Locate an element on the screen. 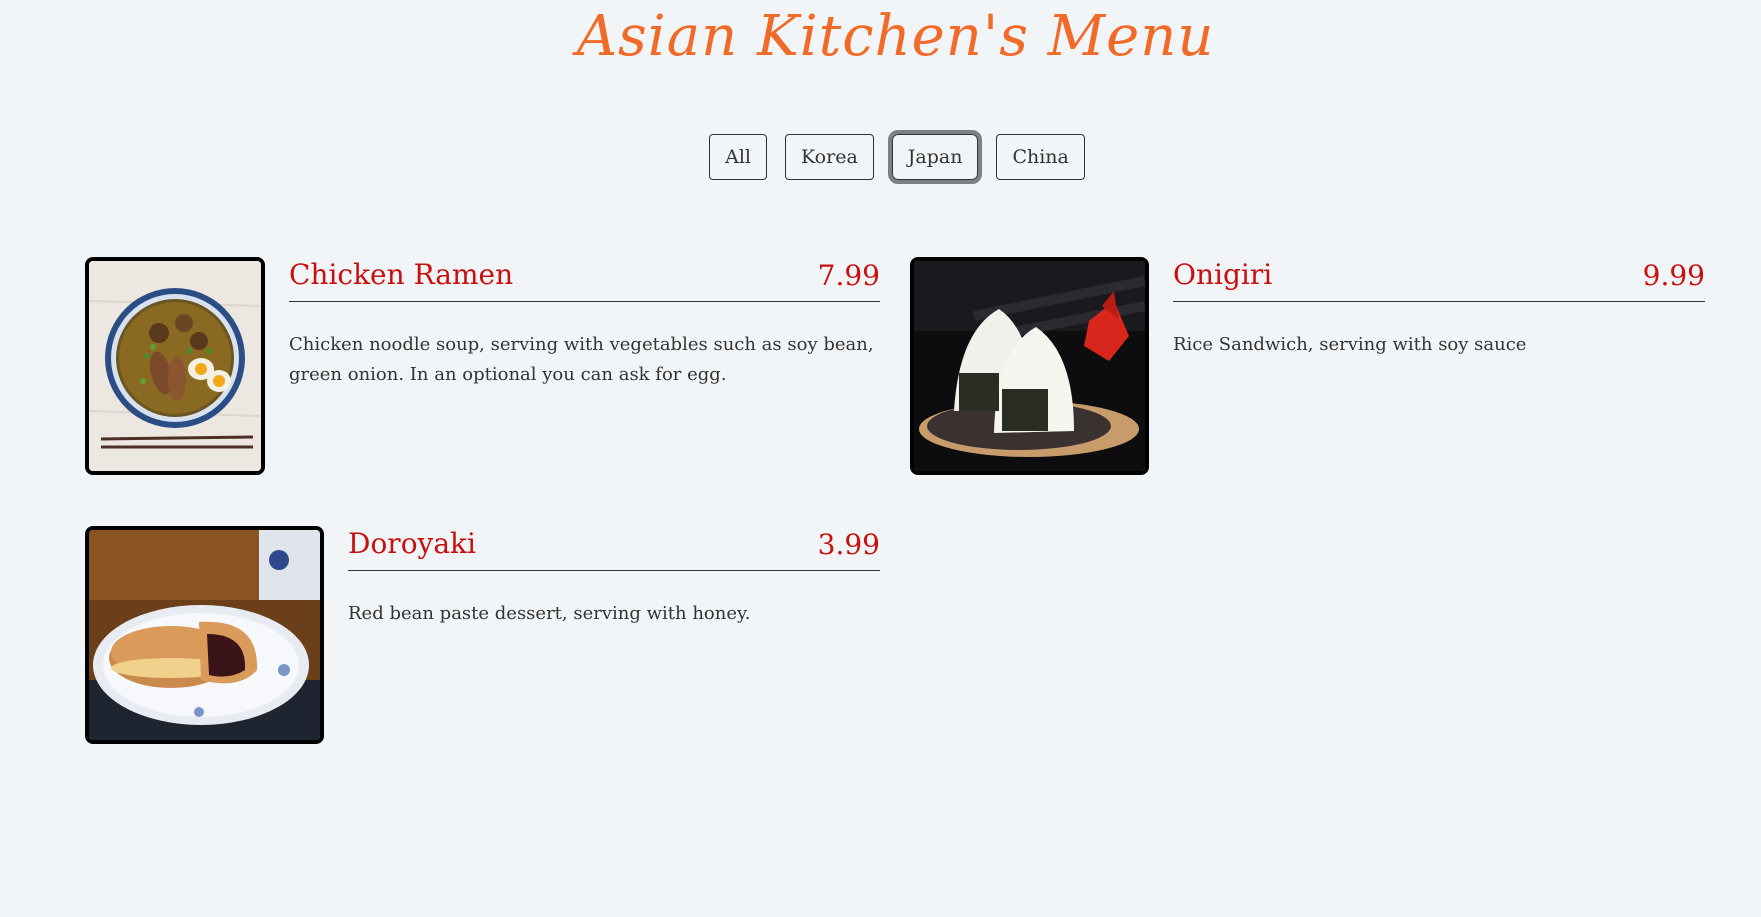  chicken-ramen-photo is located at coordinates (175, 366).